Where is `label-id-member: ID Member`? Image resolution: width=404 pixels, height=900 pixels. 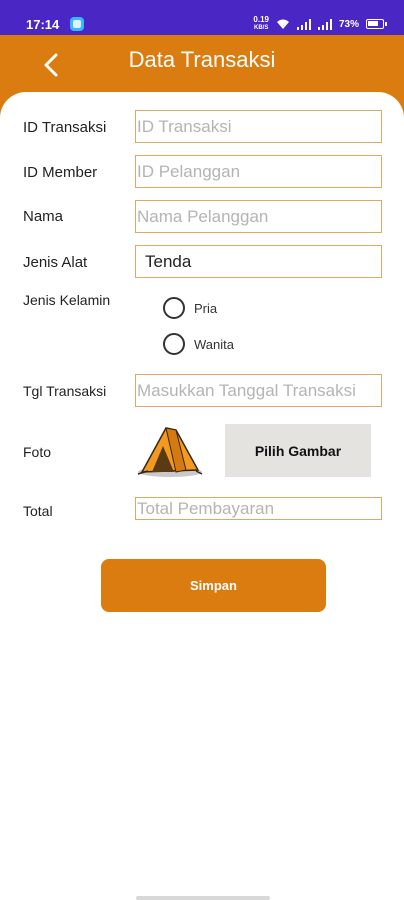 label-id-member: ID Member is located at coordinates (60, 172).